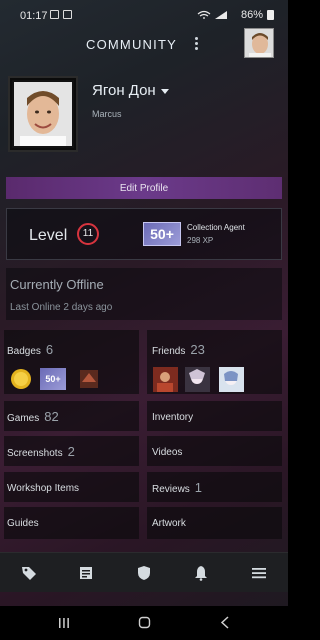 This screenshot has width=320, height=640. Describe the element at coordinates (53, 379) in the screenshot. I see `level-badge-icon: 50+` at that location.